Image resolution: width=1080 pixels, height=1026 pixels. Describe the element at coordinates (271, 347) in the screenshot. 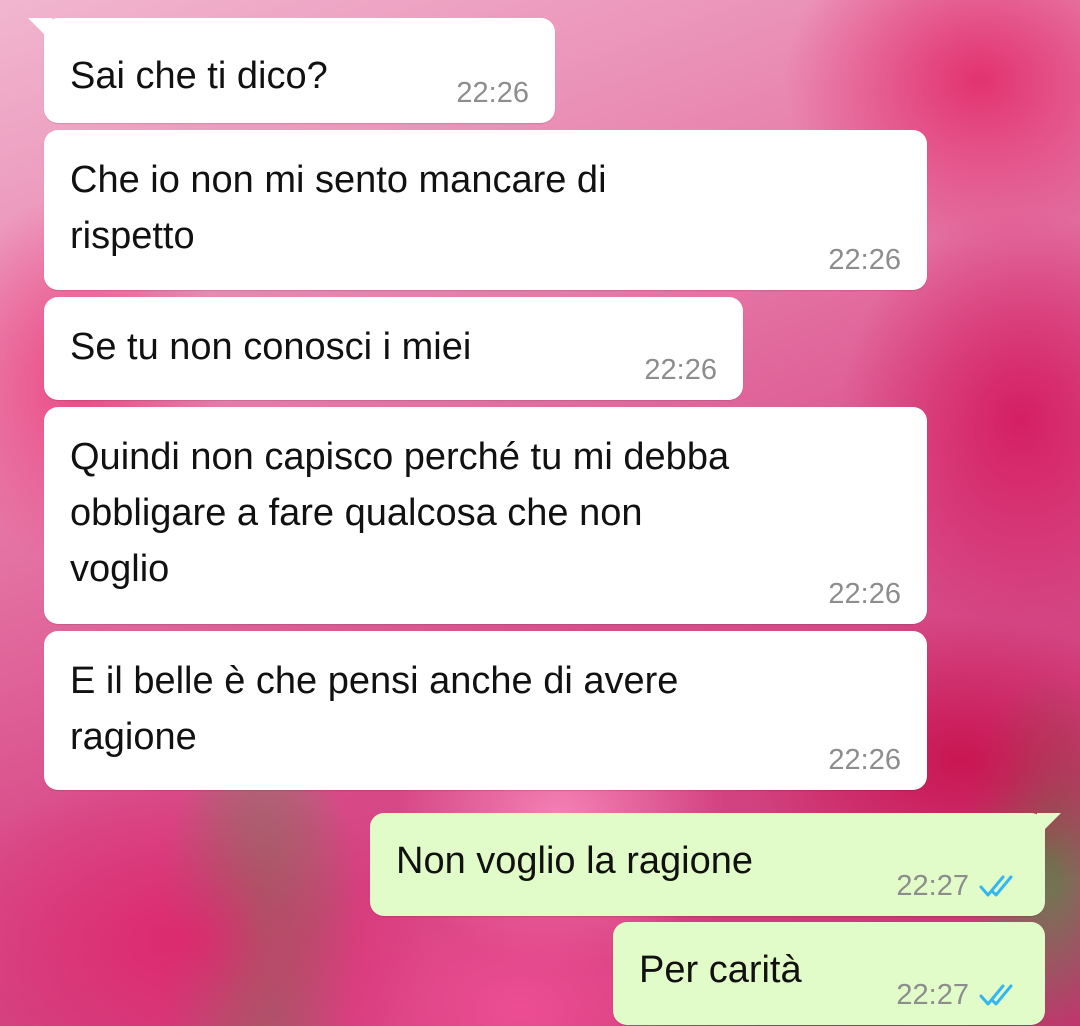

I see `message-text: Se tu non conosci i miei` at that location.